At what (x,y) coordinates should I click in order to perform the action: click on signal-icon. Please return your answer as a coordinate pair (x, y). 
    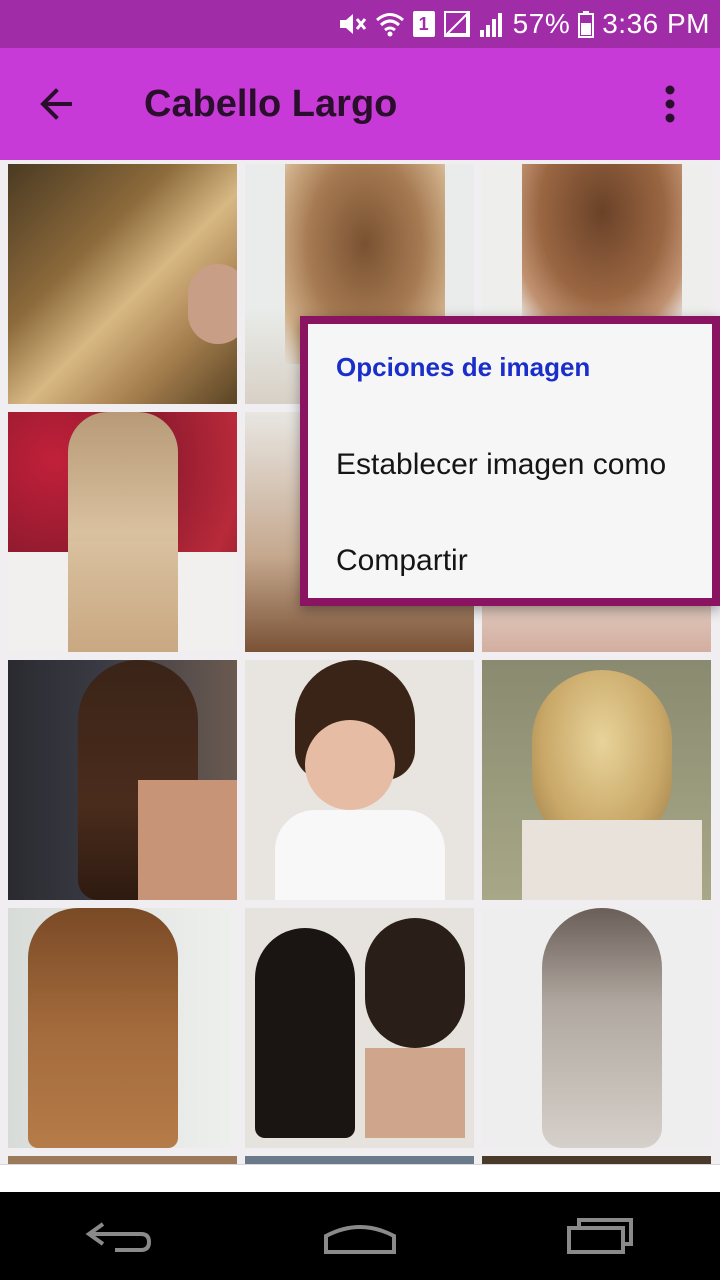
    Looking at the image, I should click on (492, 24).